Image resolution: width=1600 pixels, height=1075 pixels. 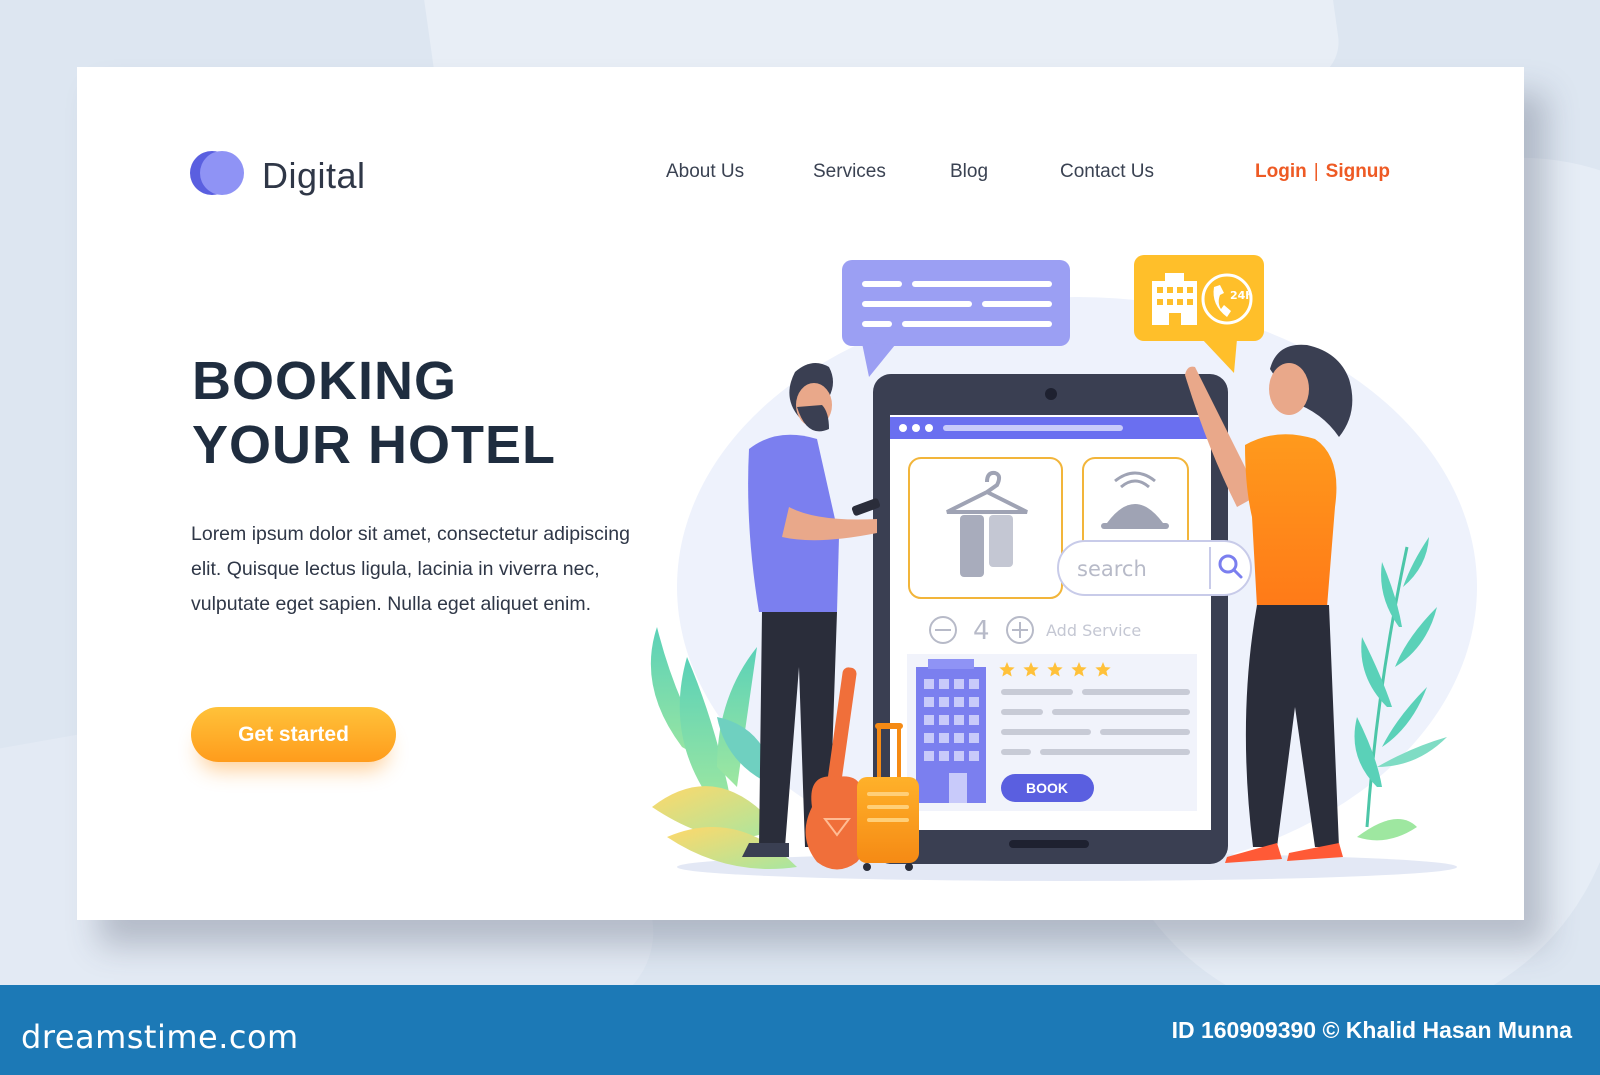 I want to click on tablet-device: search 4 Add Service BOOK, so click(x=1062, y=619).